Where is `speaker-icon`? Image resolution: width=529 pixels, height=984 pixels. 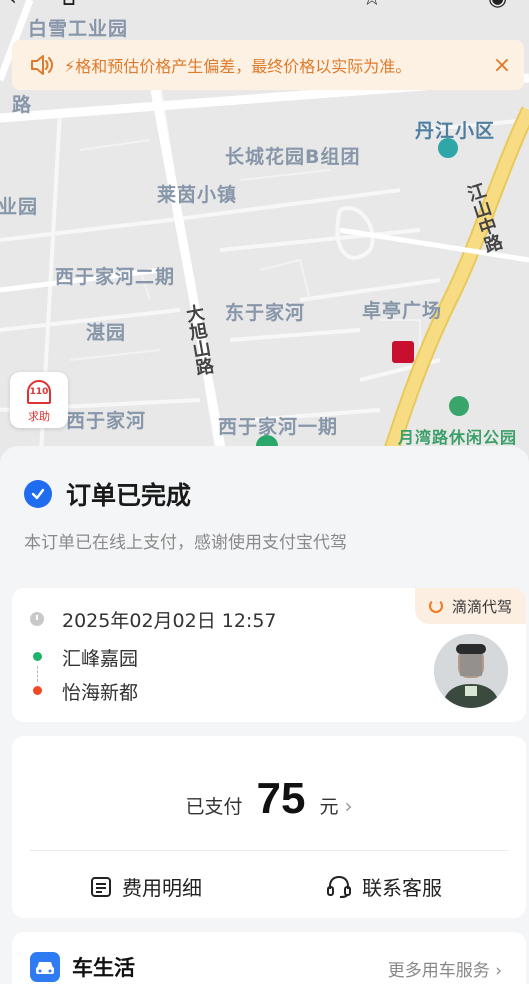 speaker-icon is located at coordinates (42, 65).